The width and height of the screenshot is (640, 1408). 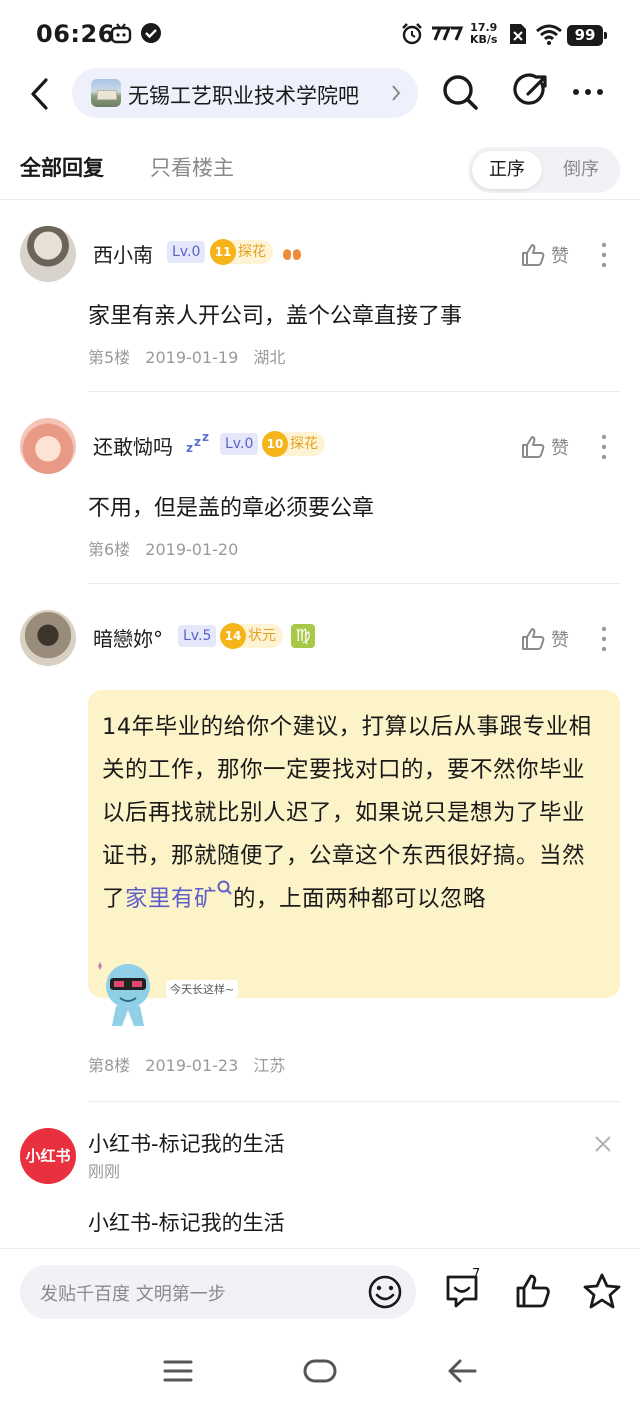 I want to click on net-speed: 17.9 KB/s, so click(x=484, y=33).